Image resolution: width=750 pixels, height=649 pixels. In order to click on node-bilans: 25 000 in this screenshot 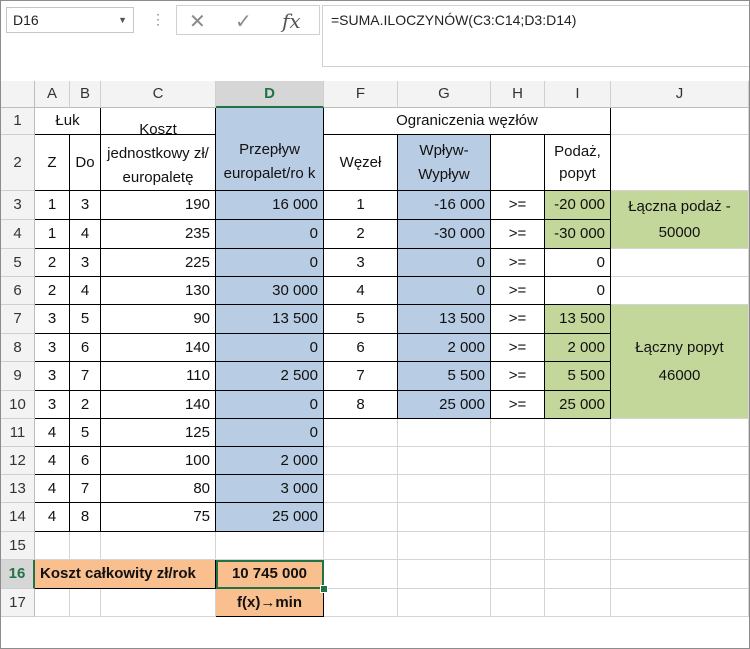, I will do `click(444, 405)`.